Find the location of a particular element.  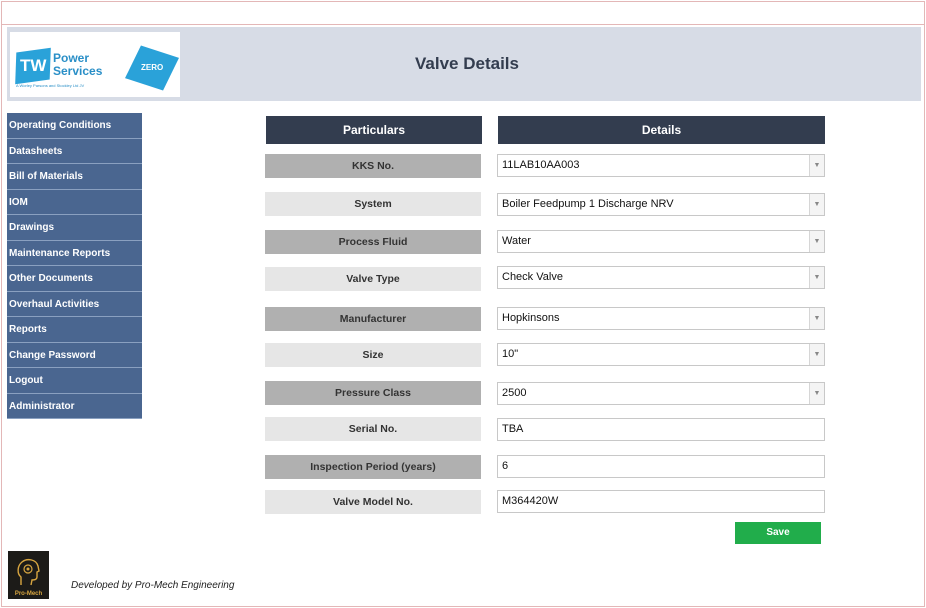

system-label: System is located at coordinates (373, 204).